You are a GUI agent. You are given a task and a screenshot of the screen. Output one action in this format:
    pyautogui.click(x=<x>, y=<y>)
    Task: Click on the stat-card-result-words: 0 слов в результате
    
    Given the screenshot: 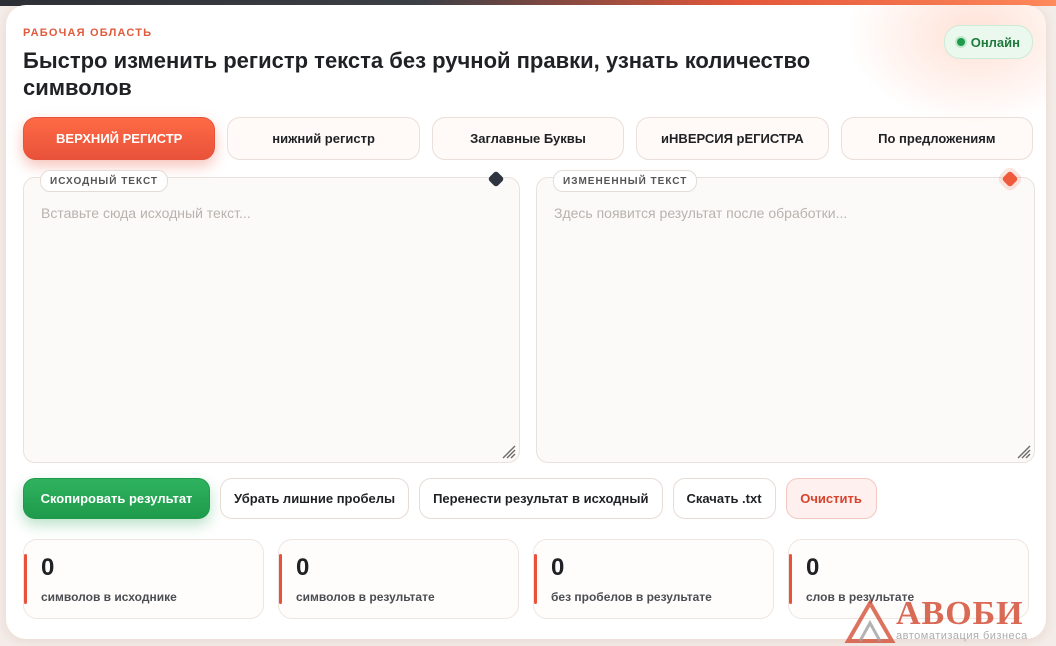 What is the action you would take?
    pyautogui.click(x=908, y=579)
    